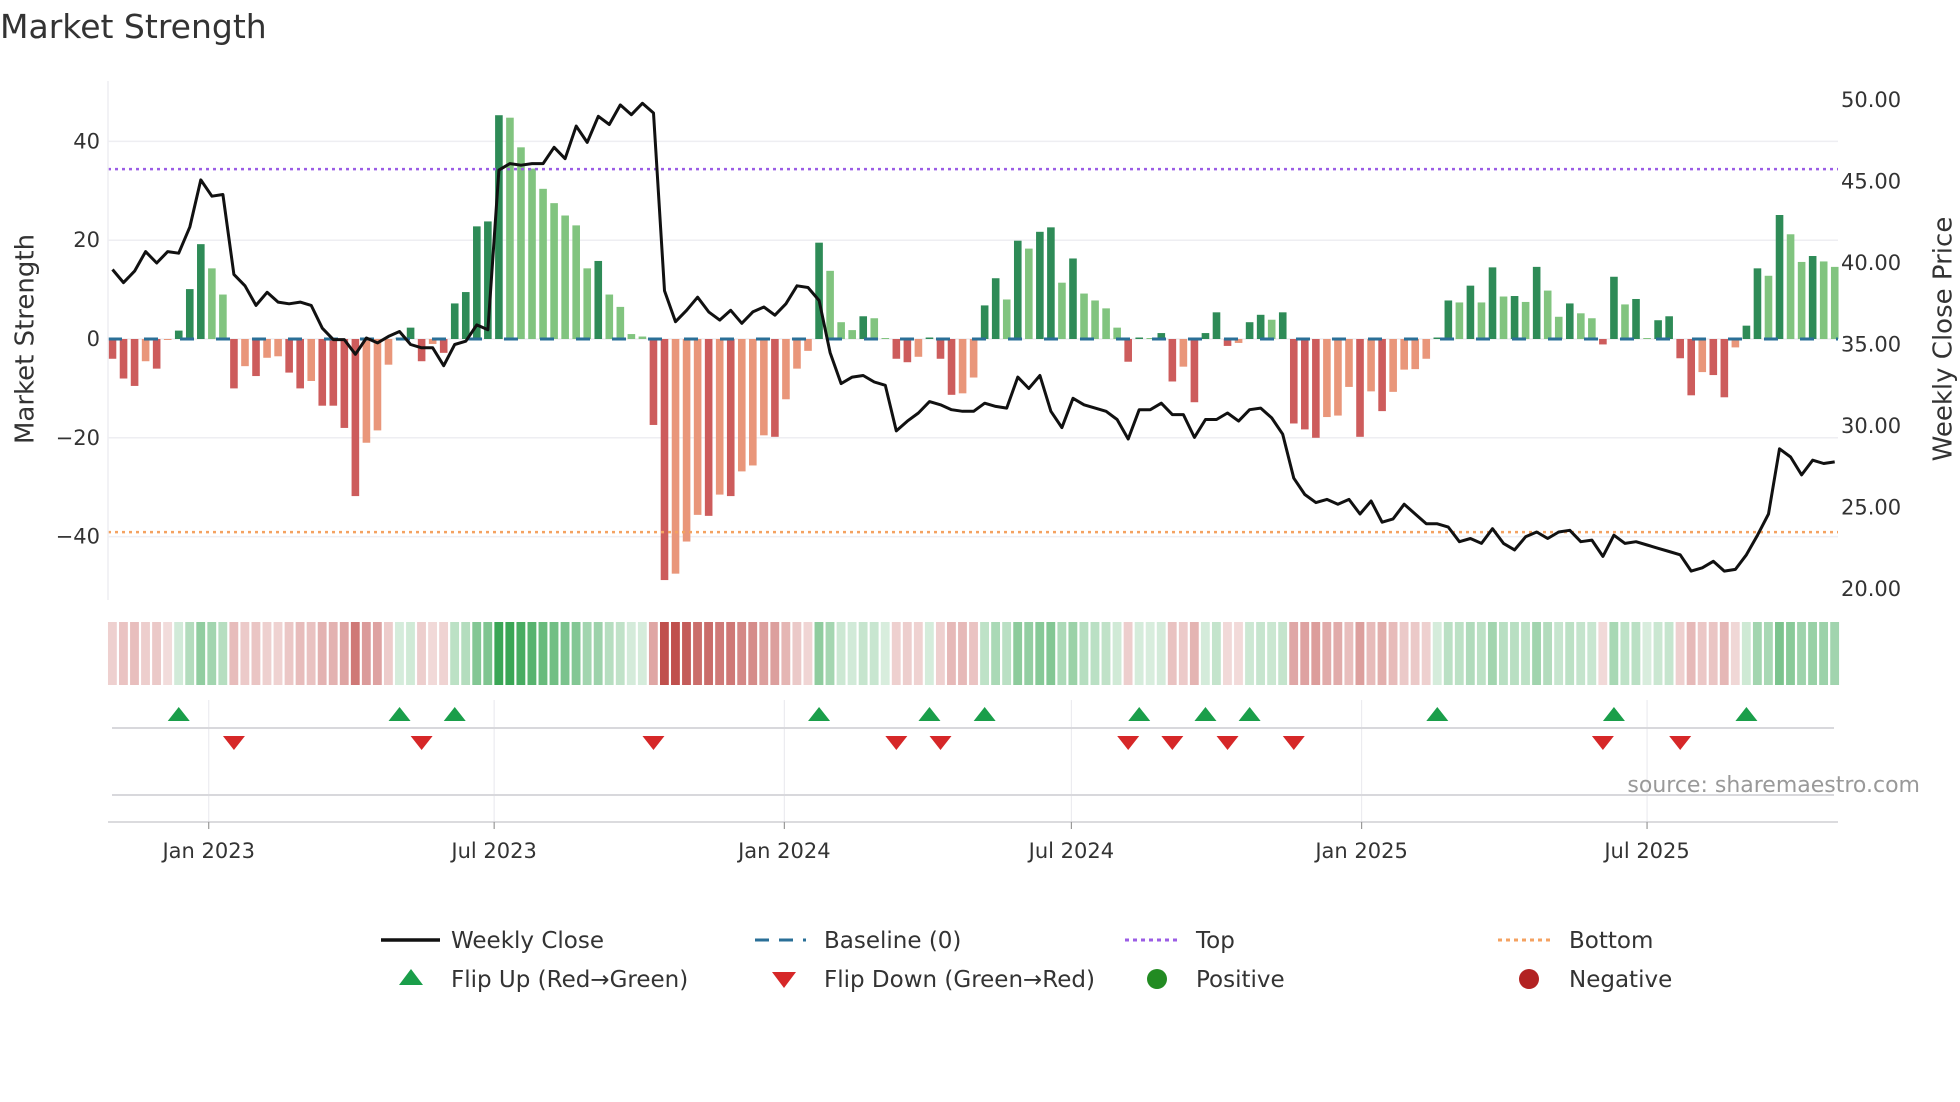 This screenshot has width=1960, height=1102. What do you see at coordinates (1944, 339) in the screenshot?
I see `y-axis-label-right: Weekly Close Price` at bounding box center [1944, 339].